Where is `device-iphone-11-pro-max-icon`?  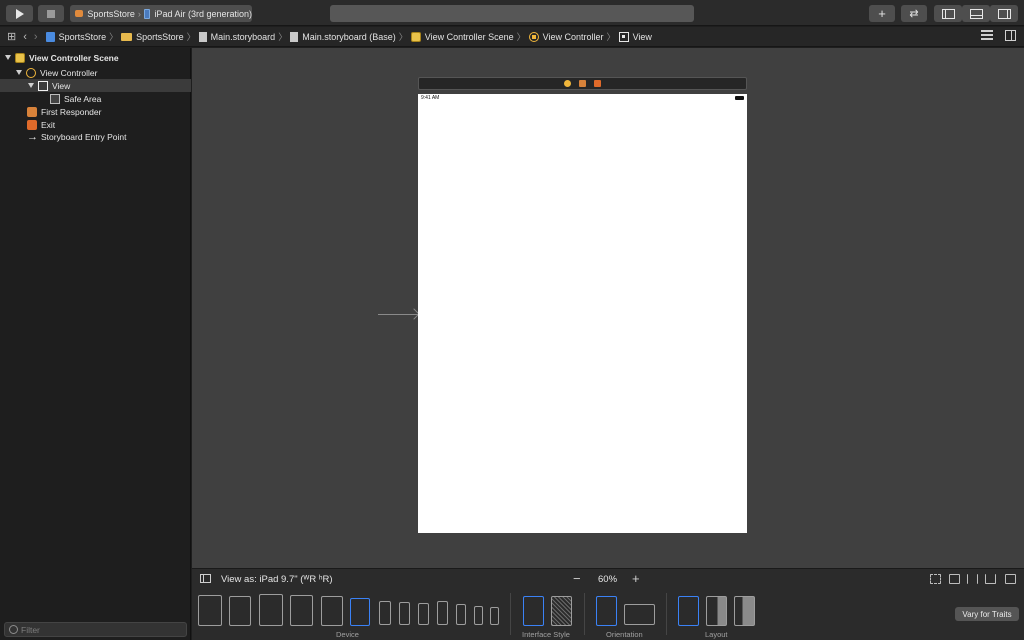
device-iphone-11-pro-max-icon is located at coordinates (385, 613).